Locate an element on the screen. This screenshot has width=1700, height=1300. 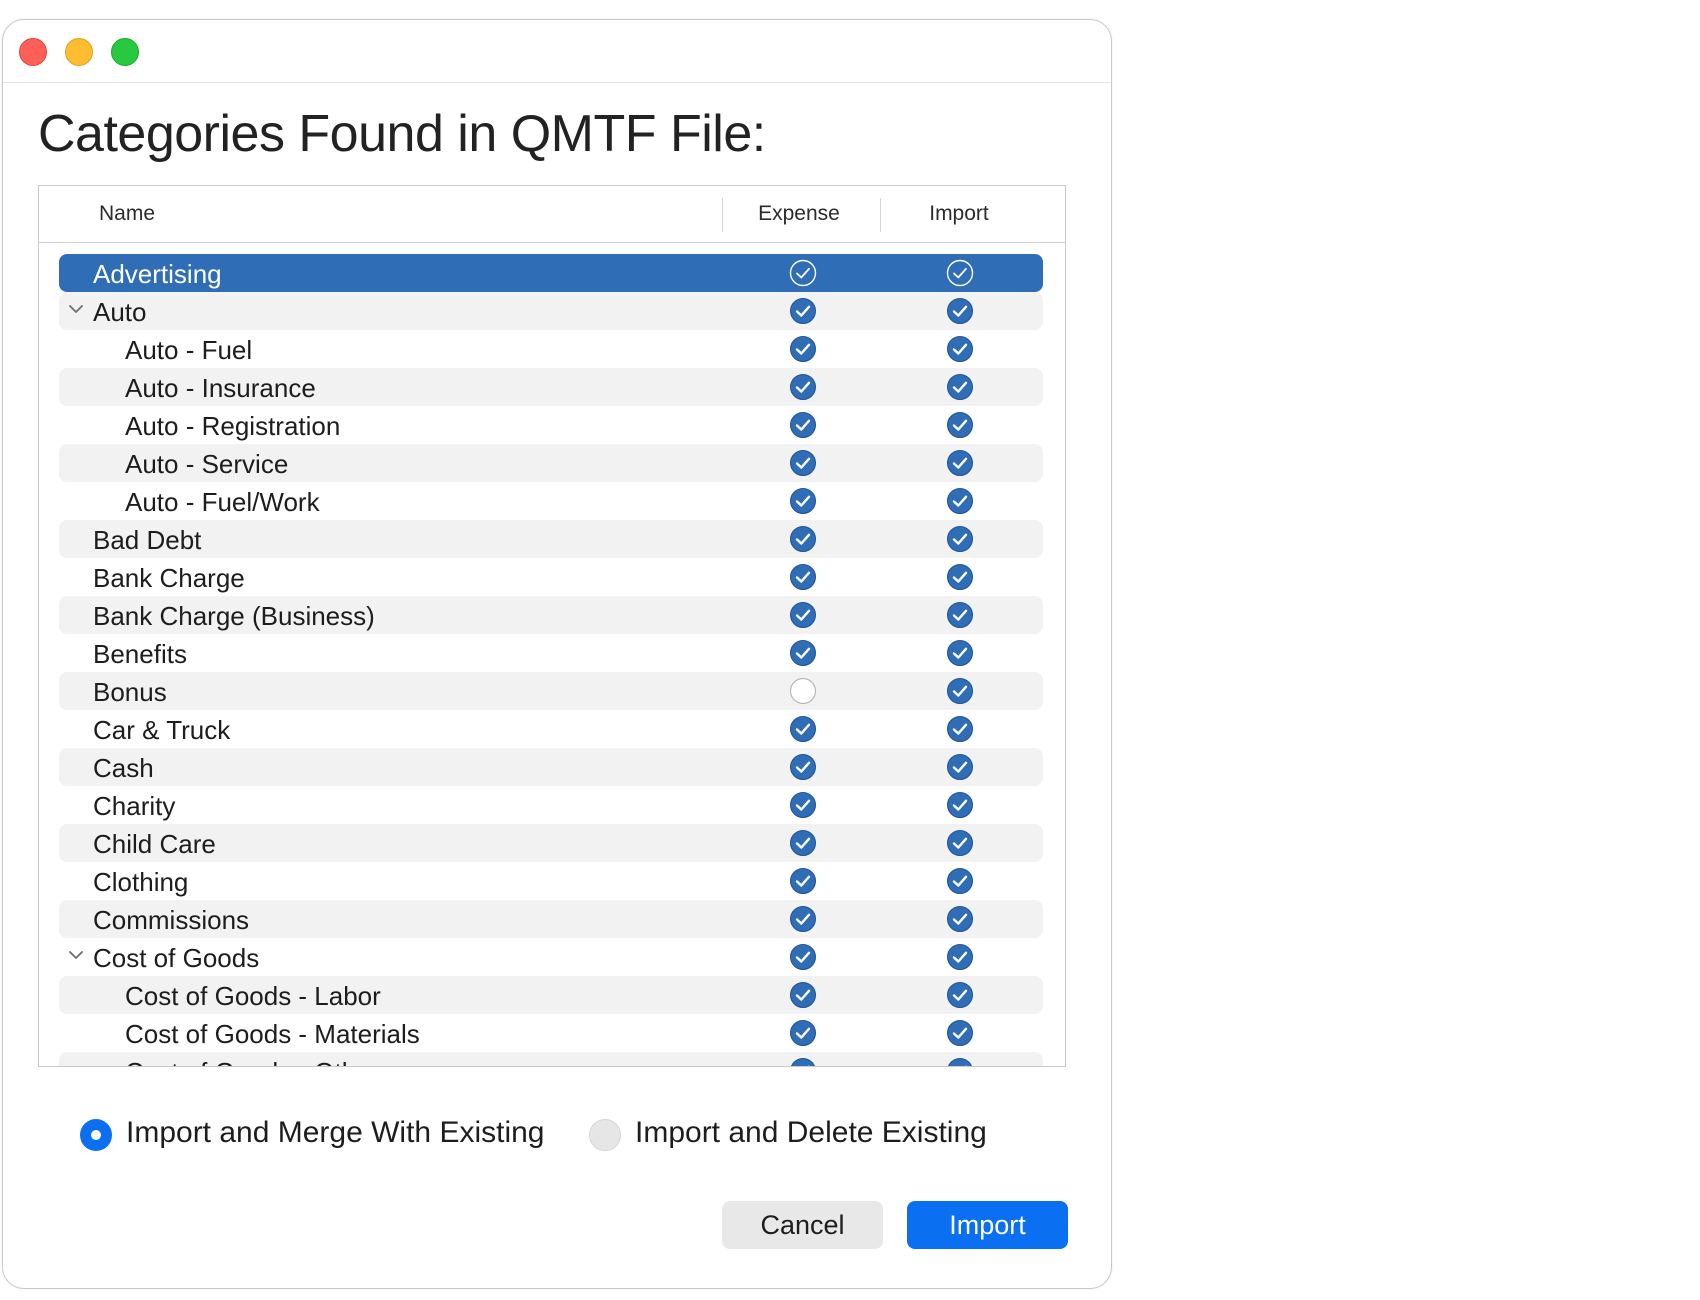
category-name: Auto is located at coordinates (120, 312).